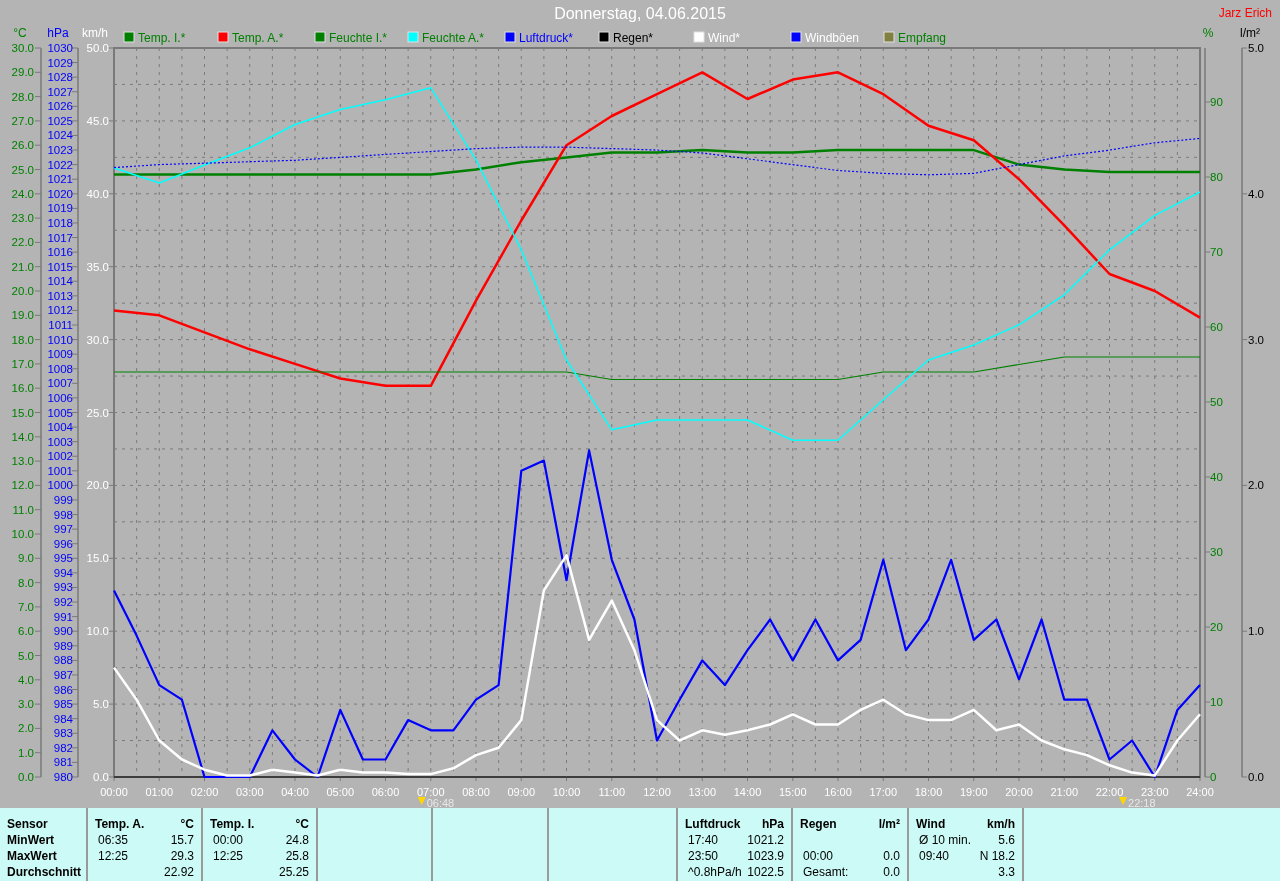 This screenshot has height=881, width=1280. What do you see at coordinates (293, 872) in the screenshot?
I see `stats-cell: 25.25` at bounding box center [293, 872].